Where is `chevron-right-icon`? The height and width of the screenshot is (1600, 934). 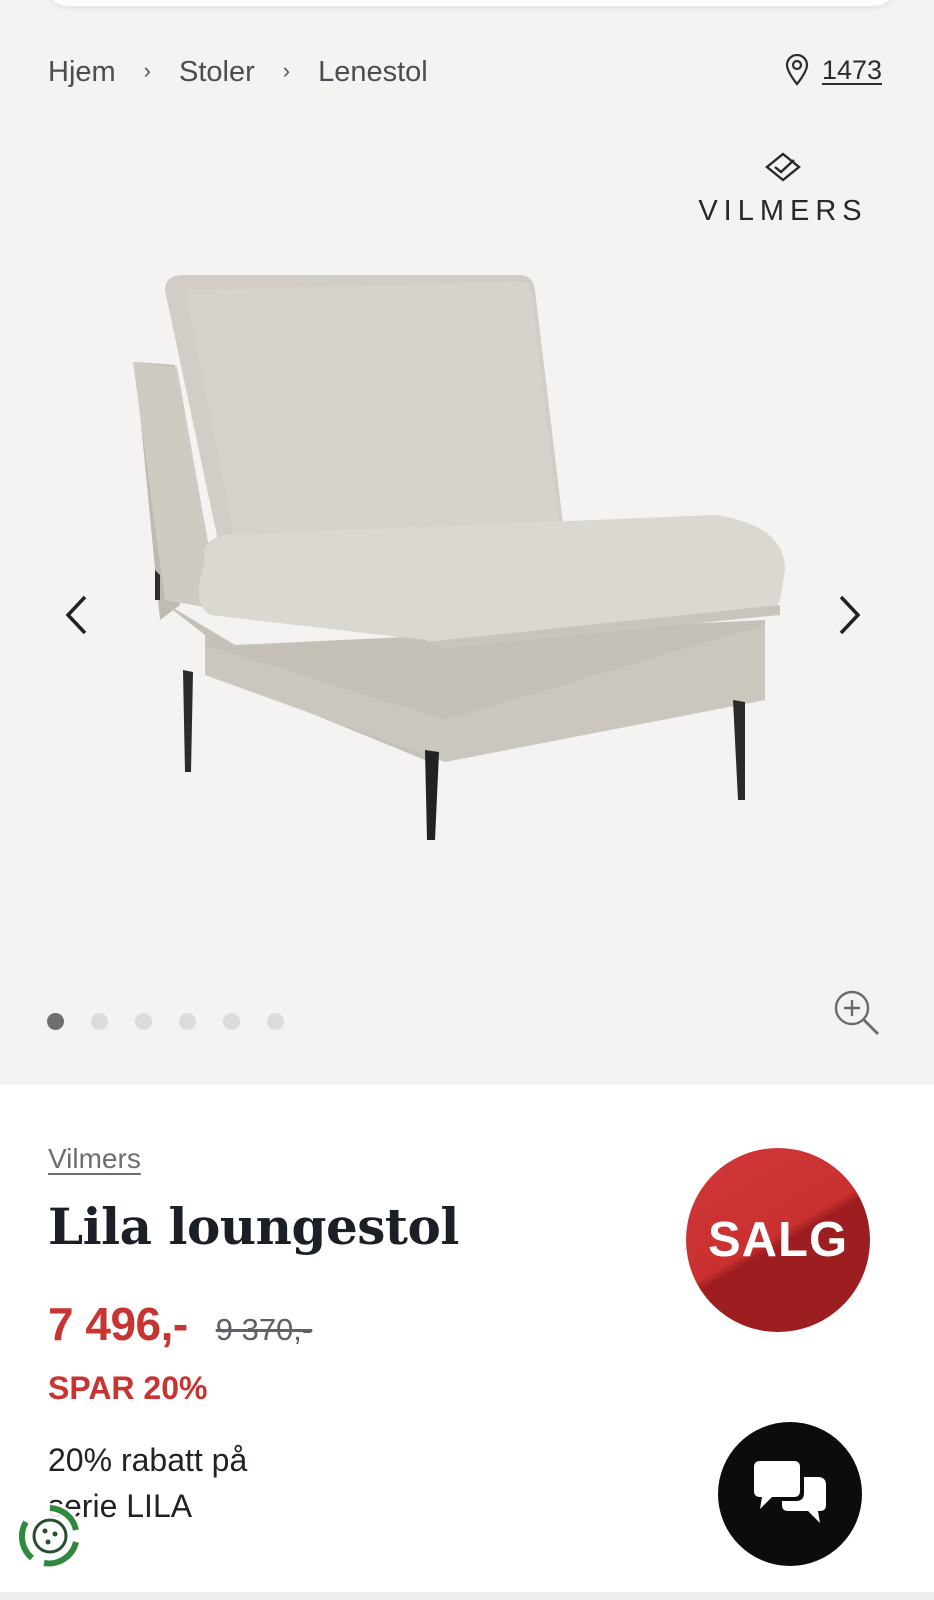 chevron-right-icon is located at coordinates (850, 615).